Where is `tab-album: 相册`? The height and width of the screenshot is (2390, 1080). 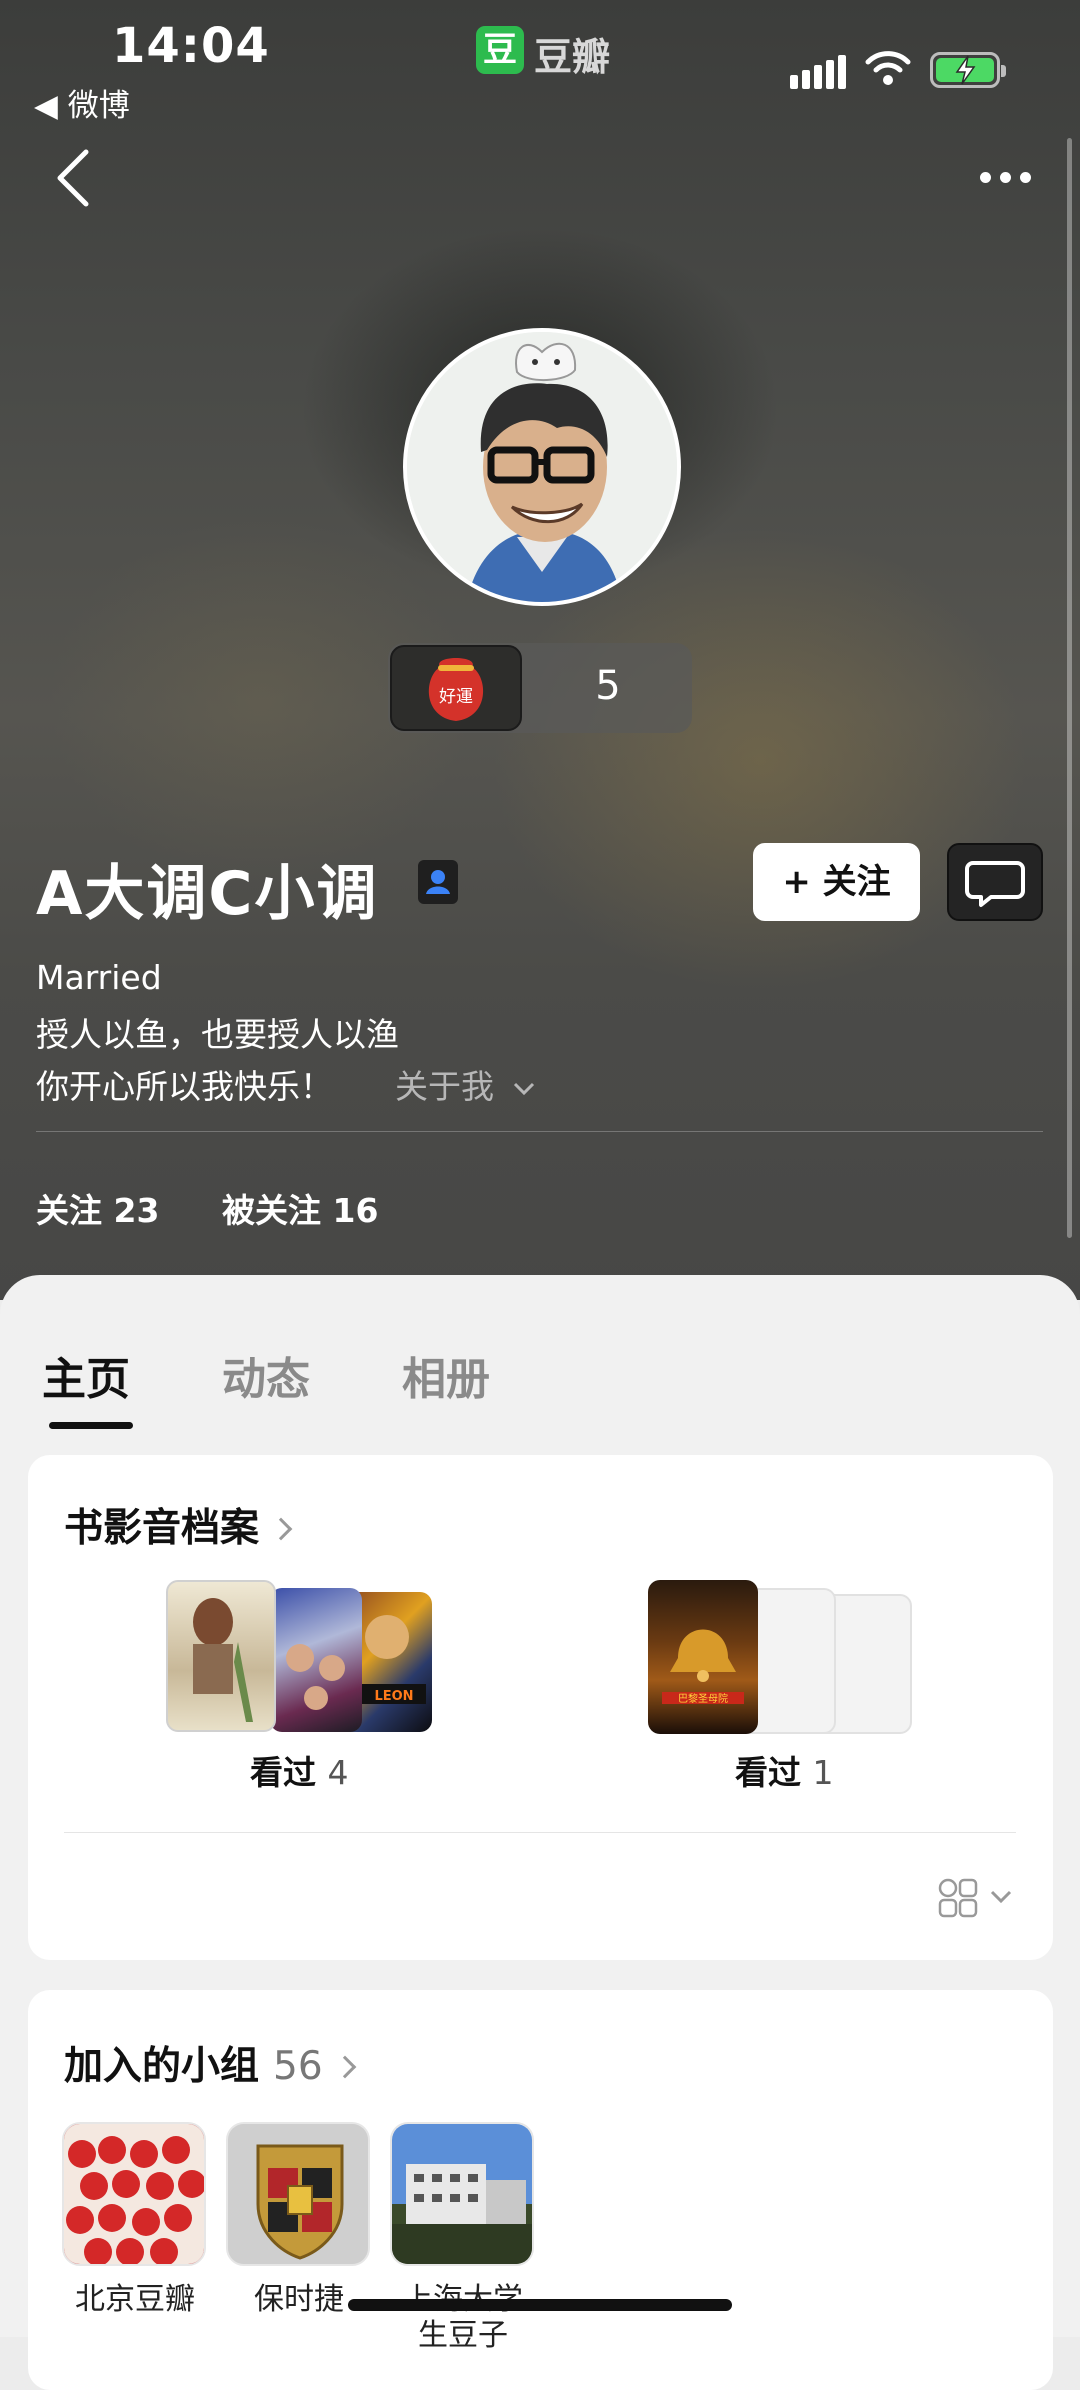 tab-album: 相册 is located at coordinates (446, 1375).